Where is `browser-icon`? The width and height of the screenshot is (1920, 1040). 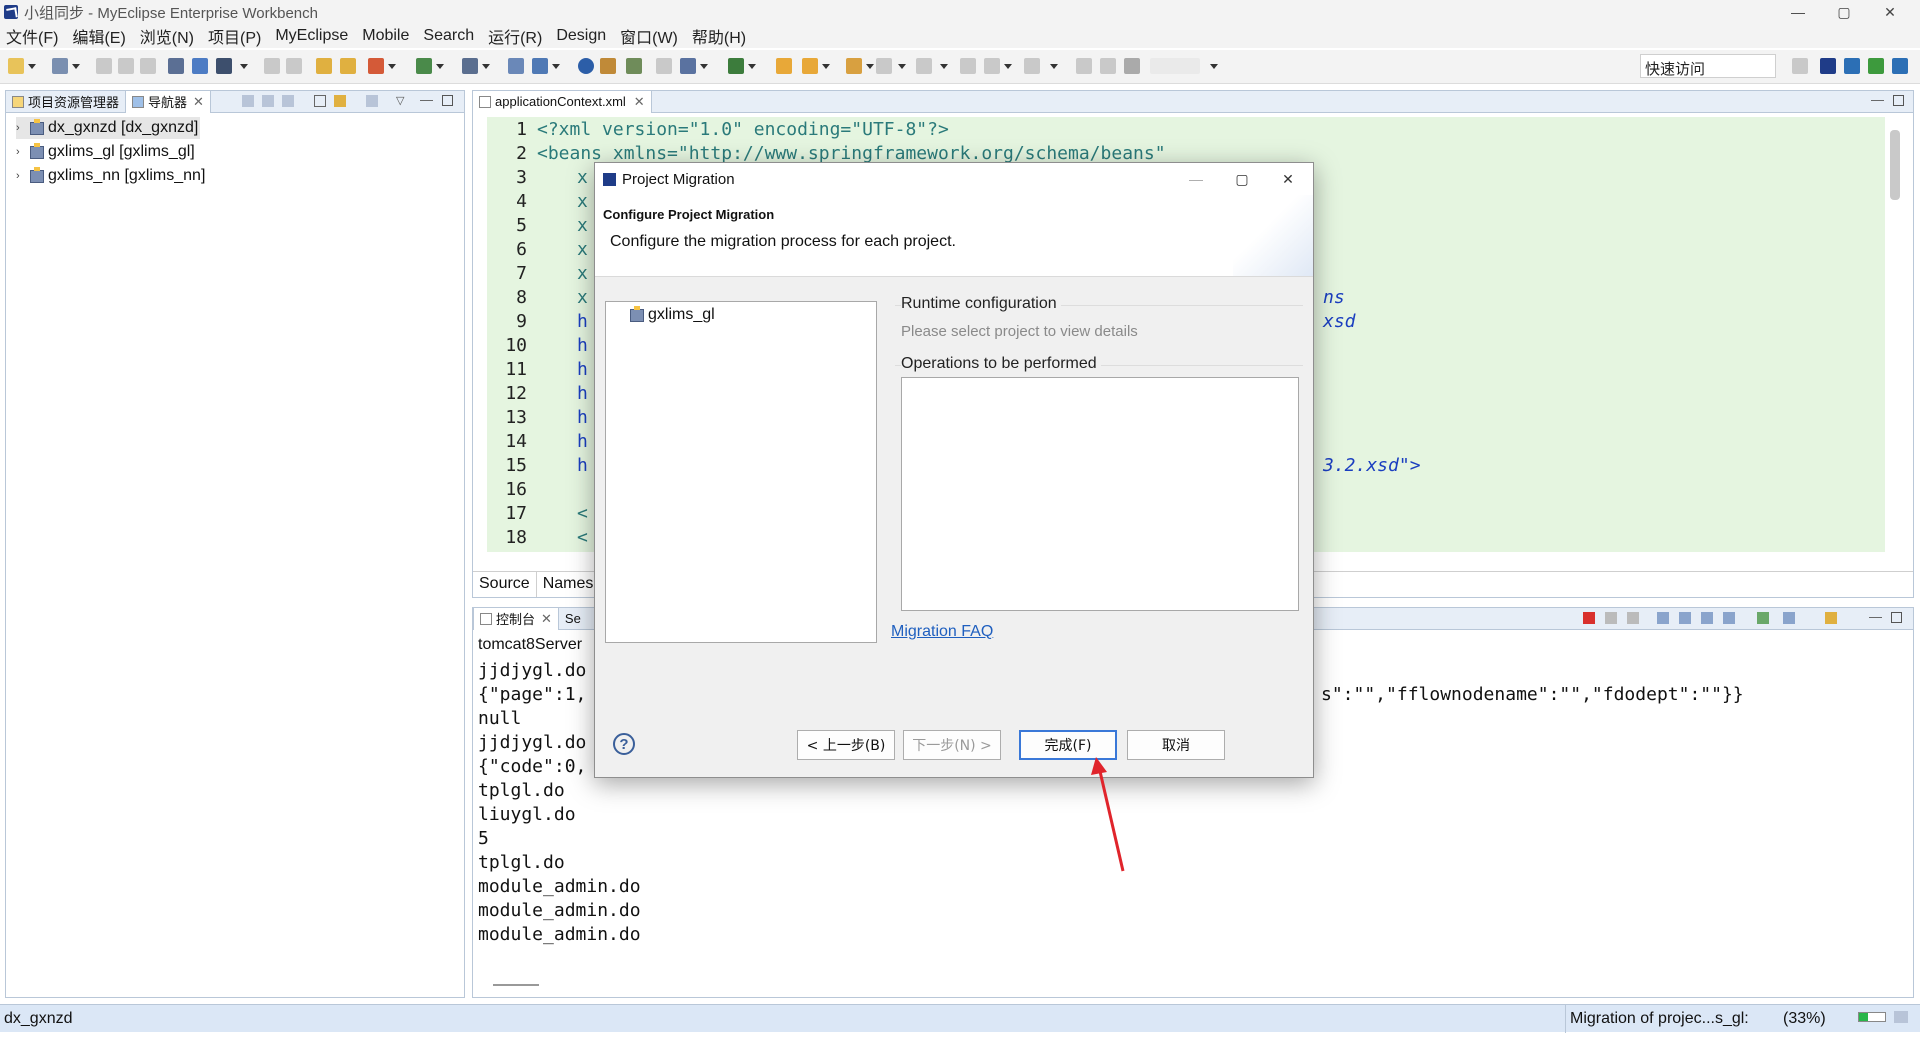 browser-icon is located at coordinates (586, 66).